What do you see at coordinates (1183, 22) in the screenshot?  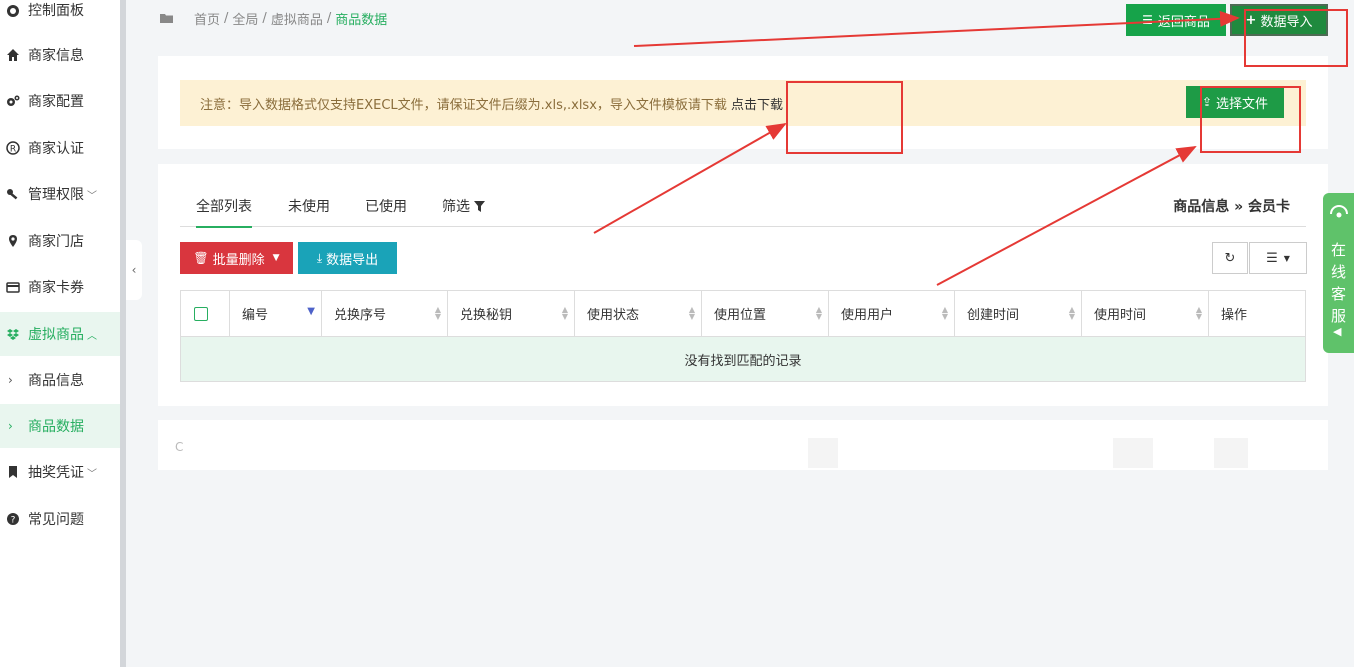 I see `button-label: 返回商品` at bounding box center [1183, 22].